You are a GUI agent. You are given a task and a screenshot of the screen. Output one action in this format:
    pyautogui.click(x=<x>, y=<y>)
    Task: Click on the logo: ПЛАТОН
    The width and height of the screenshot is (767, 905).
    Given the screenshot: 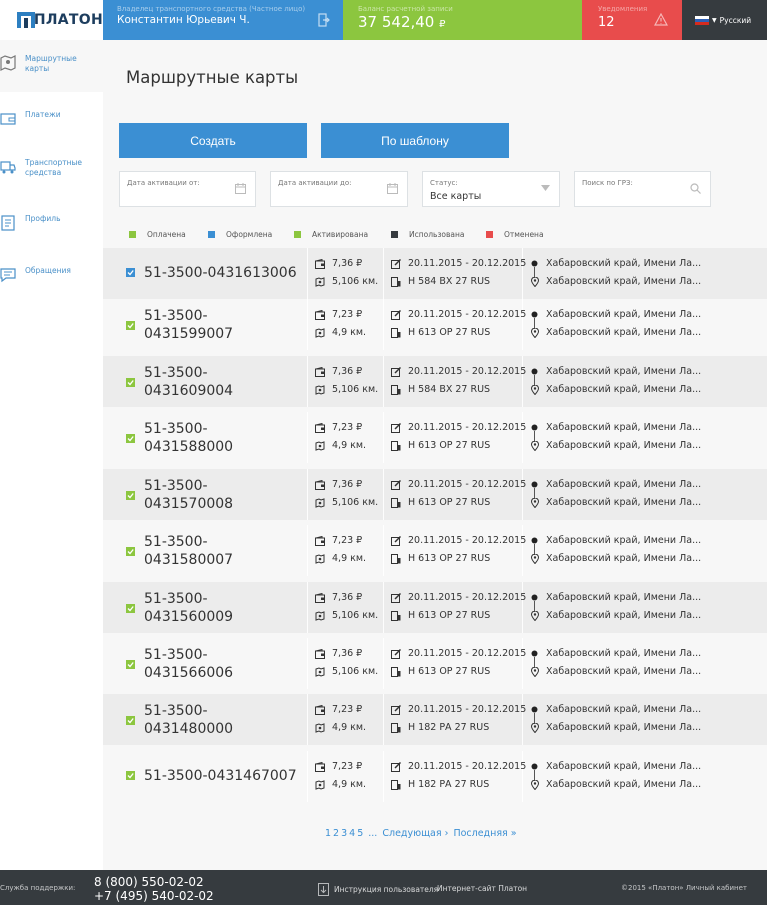 What is the action you would take?
    pyautogui.click(x=51, y=20)
    